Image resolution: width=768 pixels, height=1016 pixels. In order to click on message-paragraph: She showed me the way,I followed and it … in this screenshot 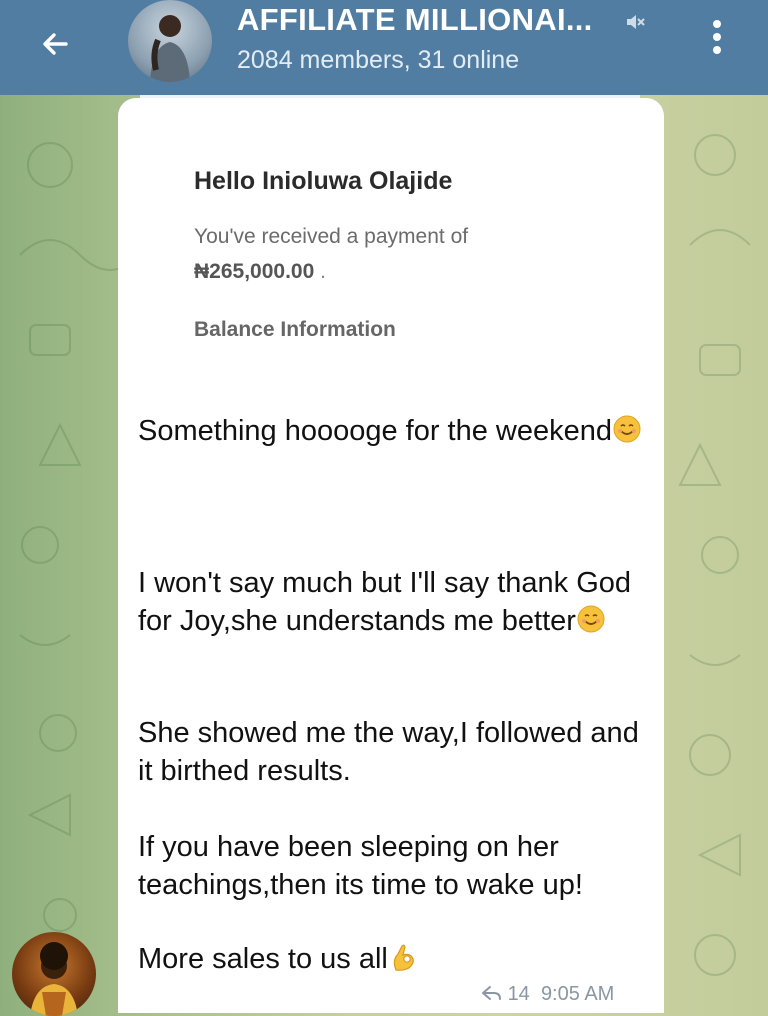, I will do `click(388, 752)`.